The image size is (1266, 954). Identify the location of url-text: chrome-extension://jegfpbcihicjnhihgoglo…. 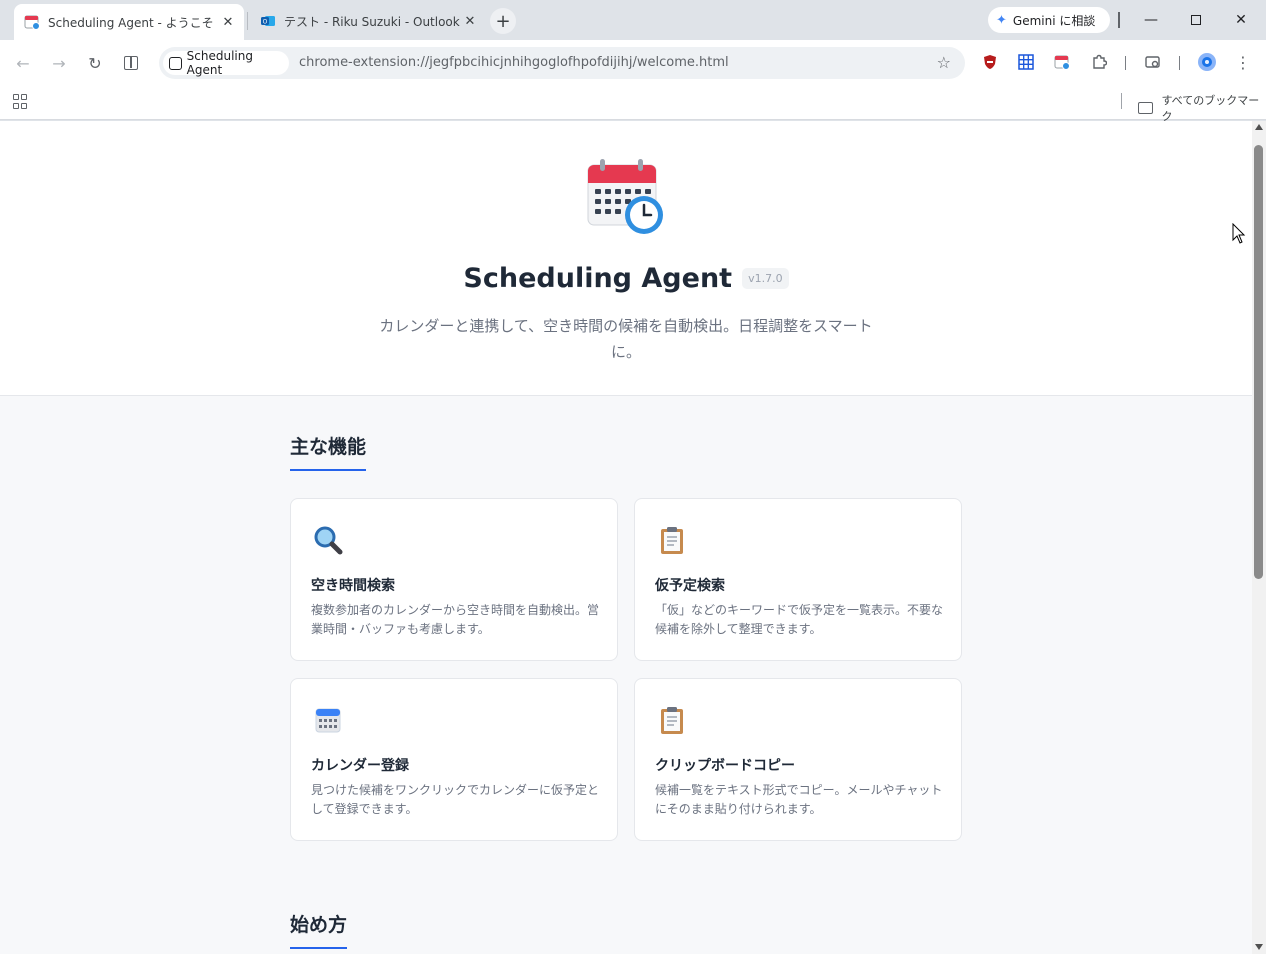
(514, 62).